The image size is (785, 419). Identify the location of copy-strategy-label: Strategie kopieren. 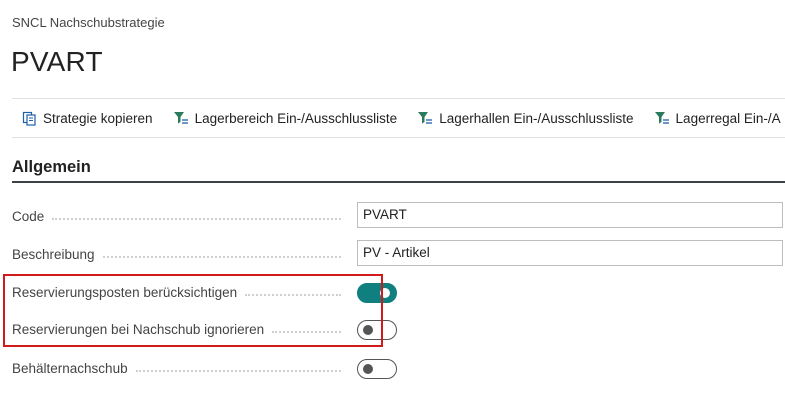
(98, 118).